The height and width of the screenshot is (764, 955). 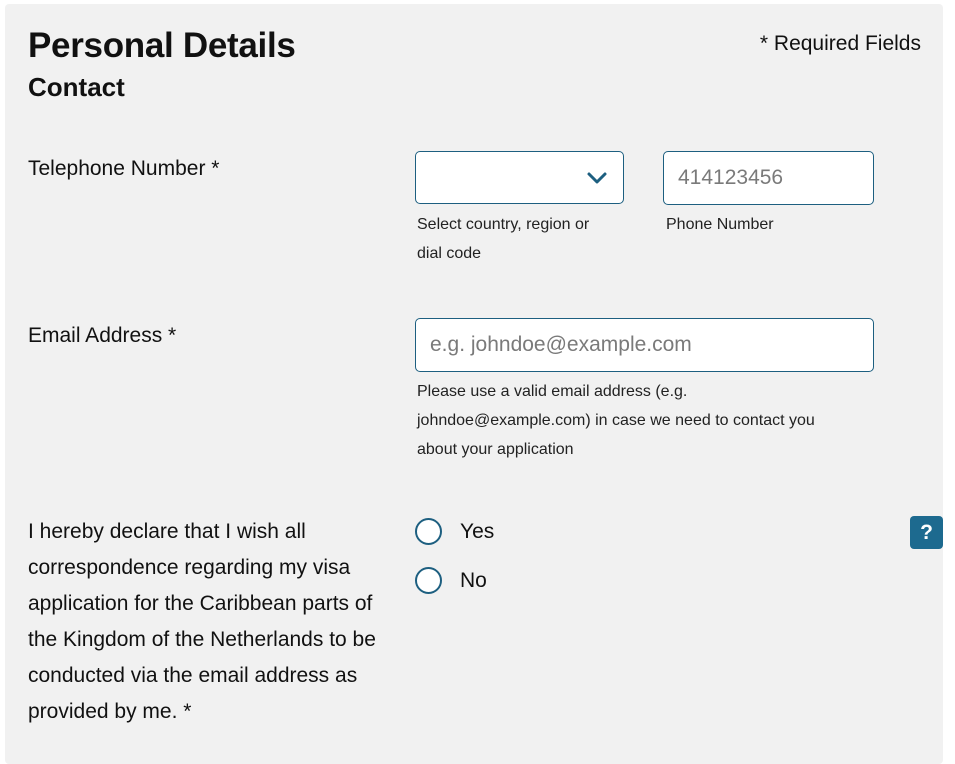 I want to click on radio-label-yes: Yes, so click(x=477, y=531).